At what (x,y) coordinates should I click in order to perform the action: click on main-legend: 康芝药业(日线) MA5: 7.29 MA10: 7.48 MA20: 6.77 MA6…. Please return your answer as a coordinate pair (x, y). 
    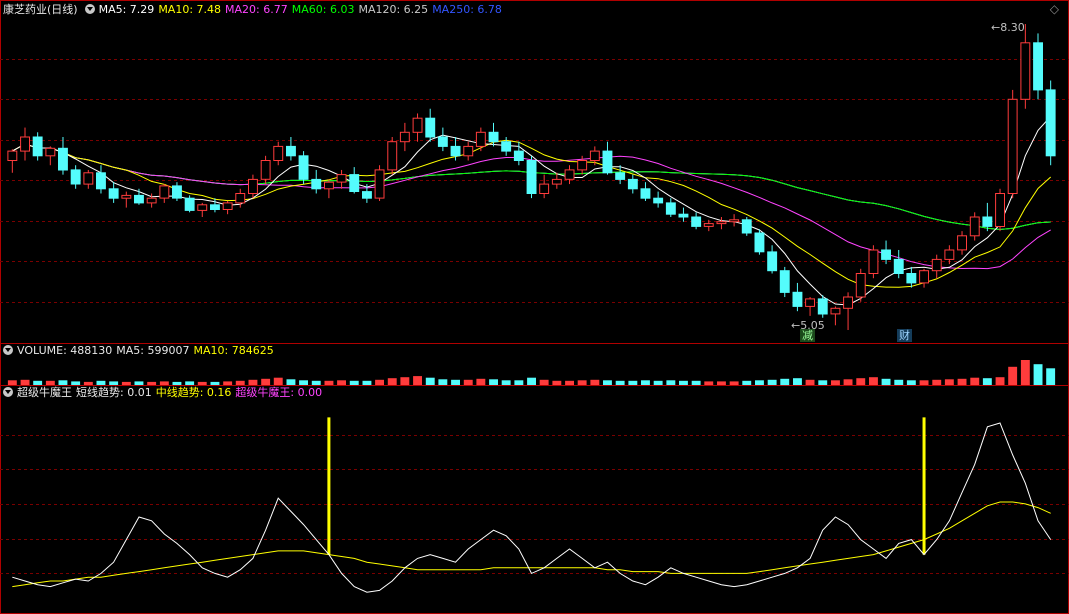
    Looking at the image, I should click on (253, 10).